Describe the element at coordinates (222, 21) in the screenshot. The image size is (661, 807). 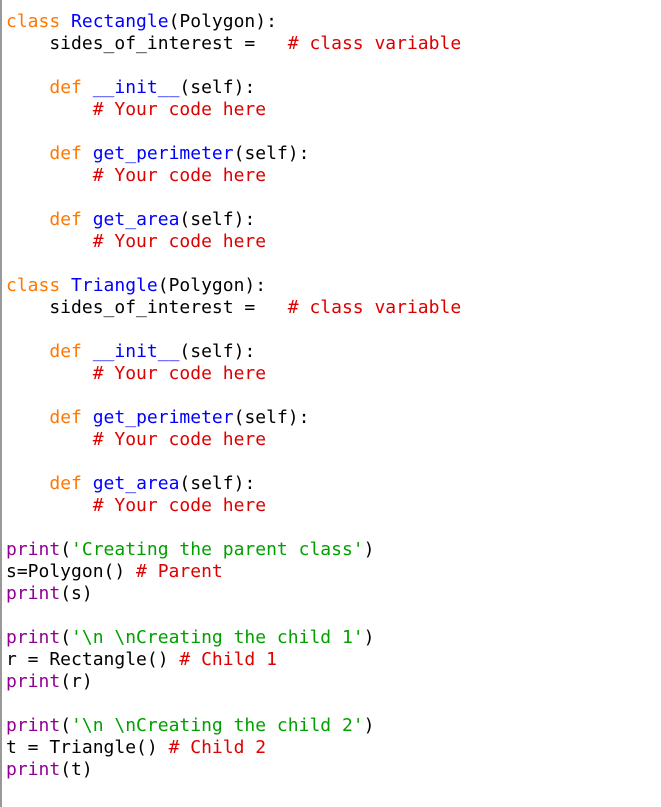
I see `plain-token: (Polygon):` at that location.